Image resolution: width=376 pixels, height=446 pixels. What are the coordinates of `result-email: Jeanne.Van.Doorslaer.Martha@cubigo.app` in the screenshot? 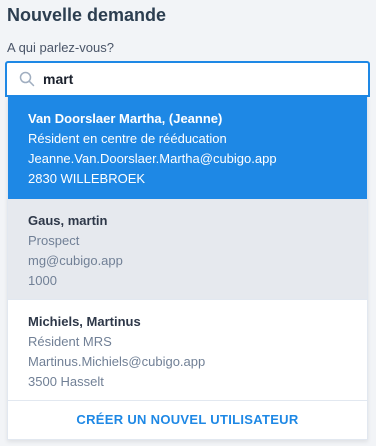 It's located at (152, 158).